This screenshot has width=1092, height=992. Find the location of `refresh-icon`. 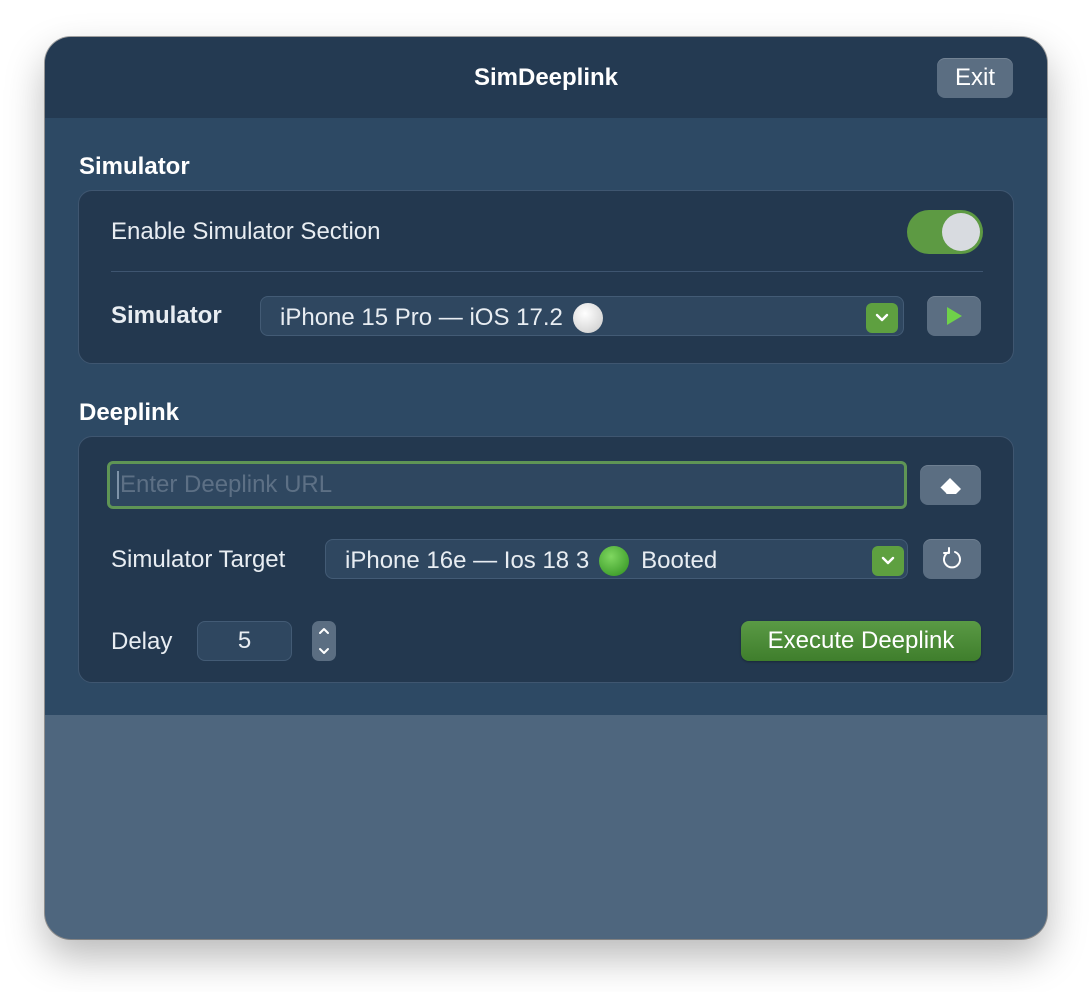

refresh-icon is located at coordinates (952, 558).